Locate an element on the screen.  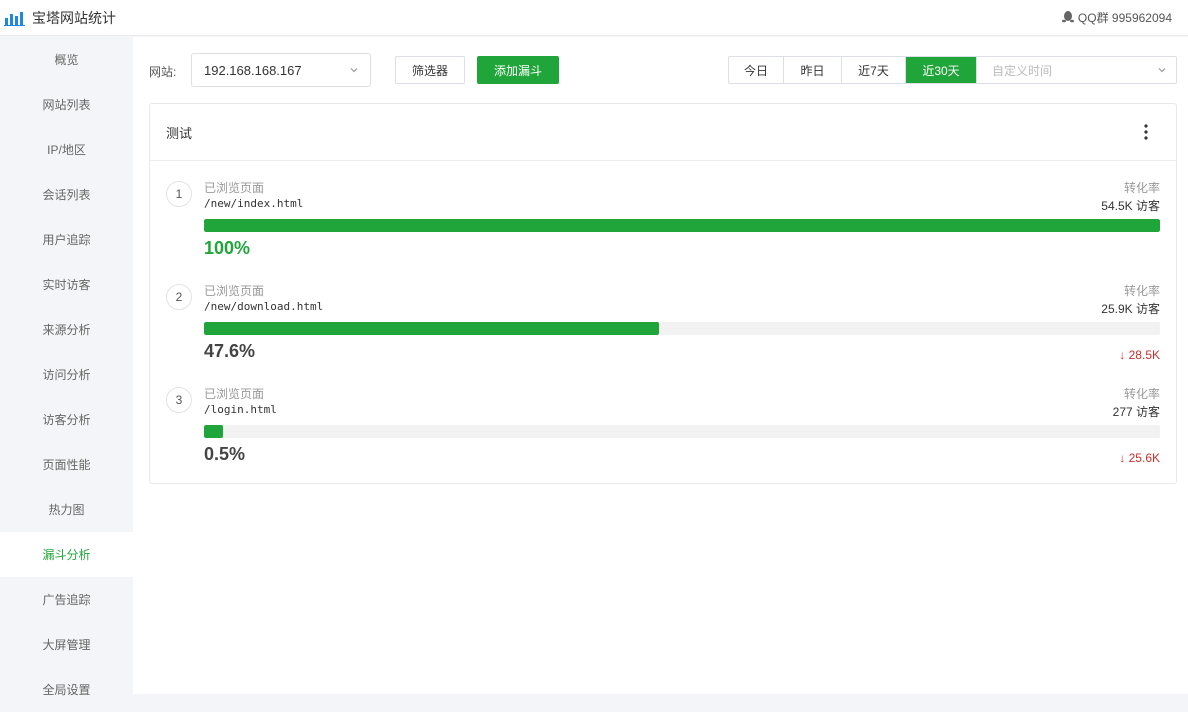
sidebar-item-label: 漏斗分析 is located at coordinates (66, 555).